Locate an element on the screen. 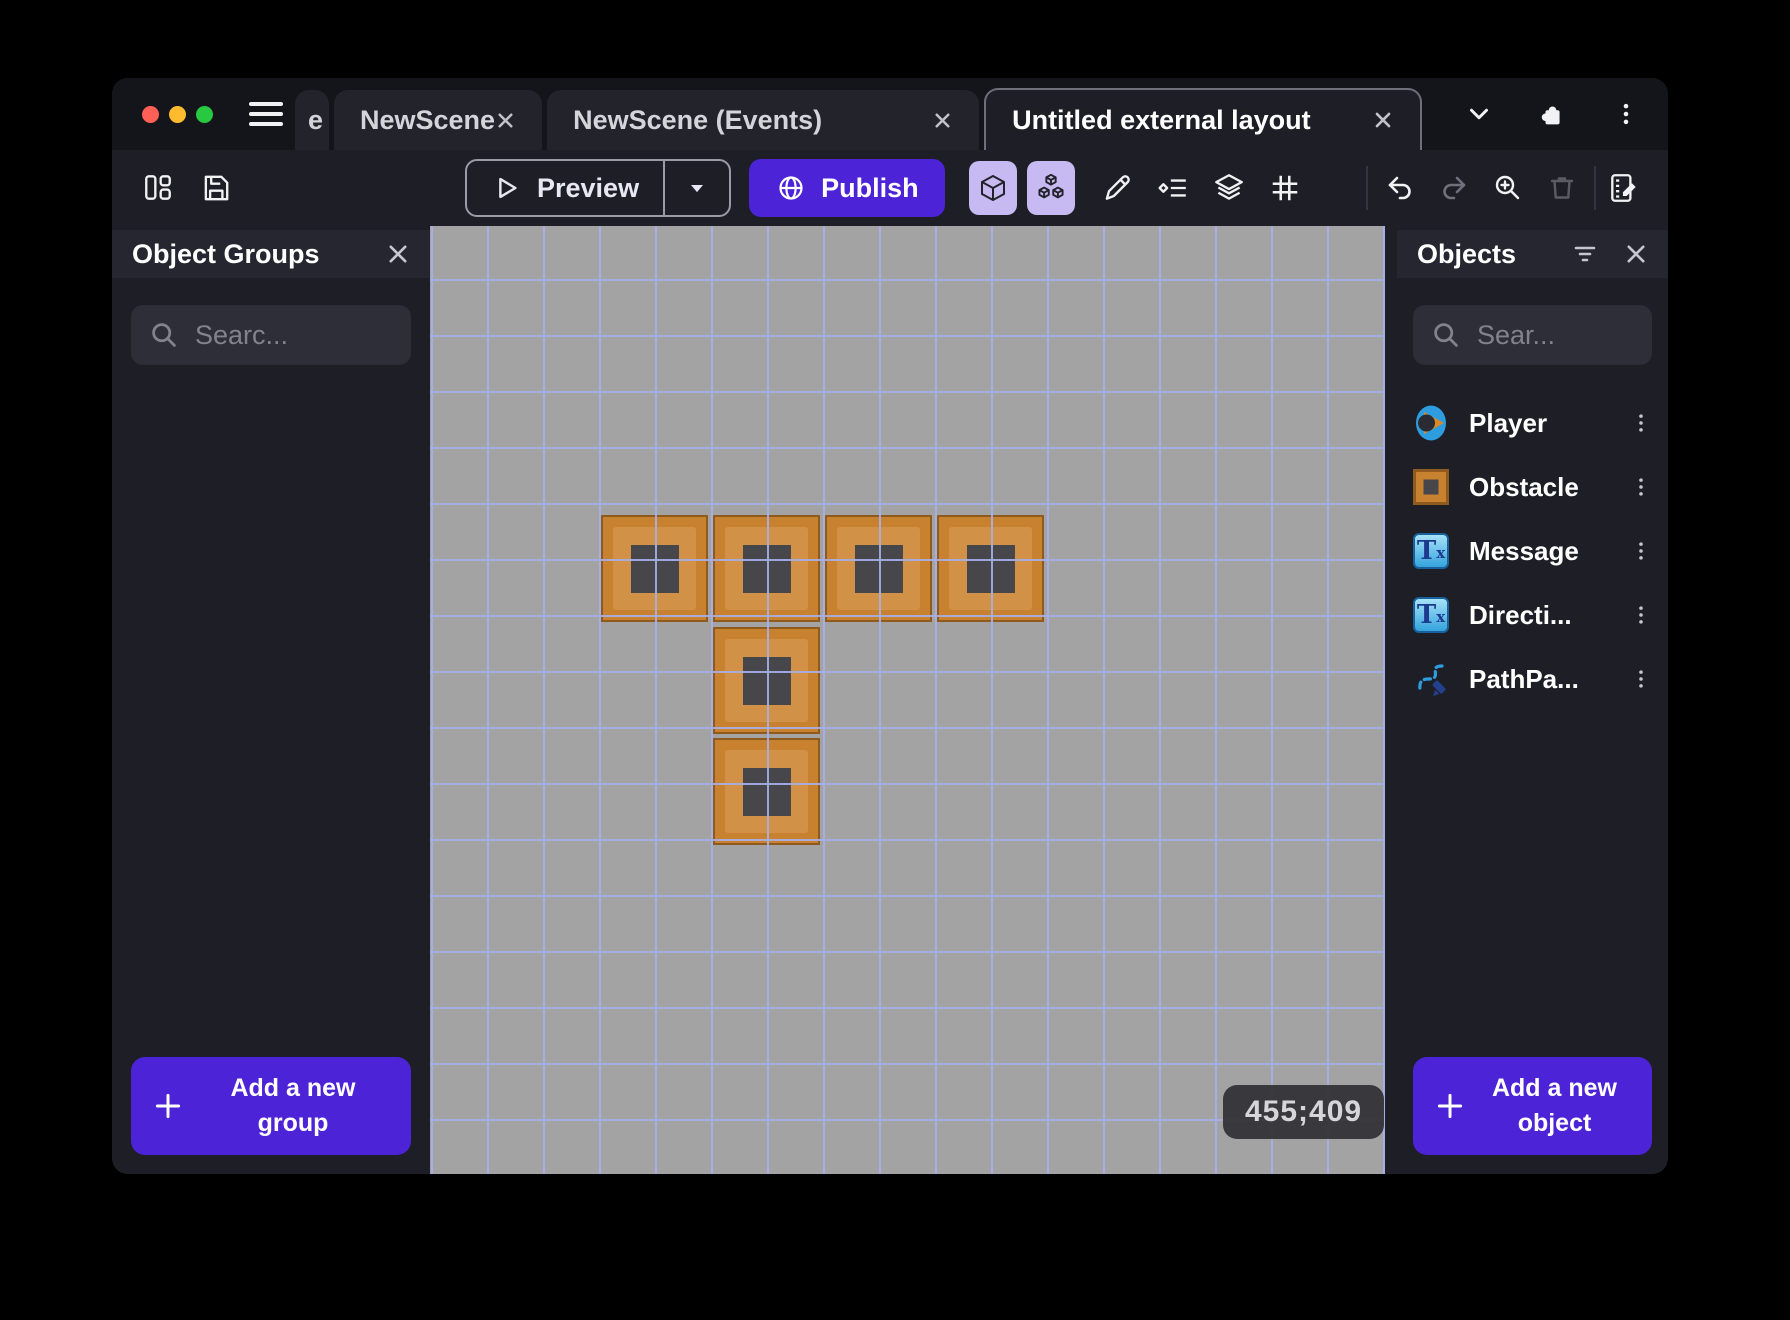 The height and width of the screenshot is (1320, 1790). obstacle-sprite-icon is located at coordinates (1431, 487).